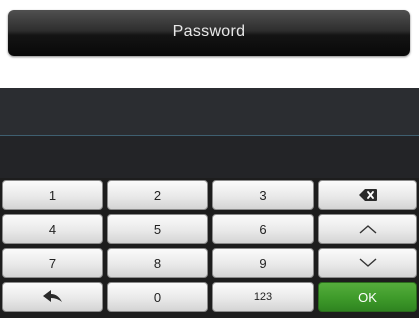  What do you see at coordinates (263, 263) in the screenshot?
I see `key-9: 9` at bounding box center [263, 263].